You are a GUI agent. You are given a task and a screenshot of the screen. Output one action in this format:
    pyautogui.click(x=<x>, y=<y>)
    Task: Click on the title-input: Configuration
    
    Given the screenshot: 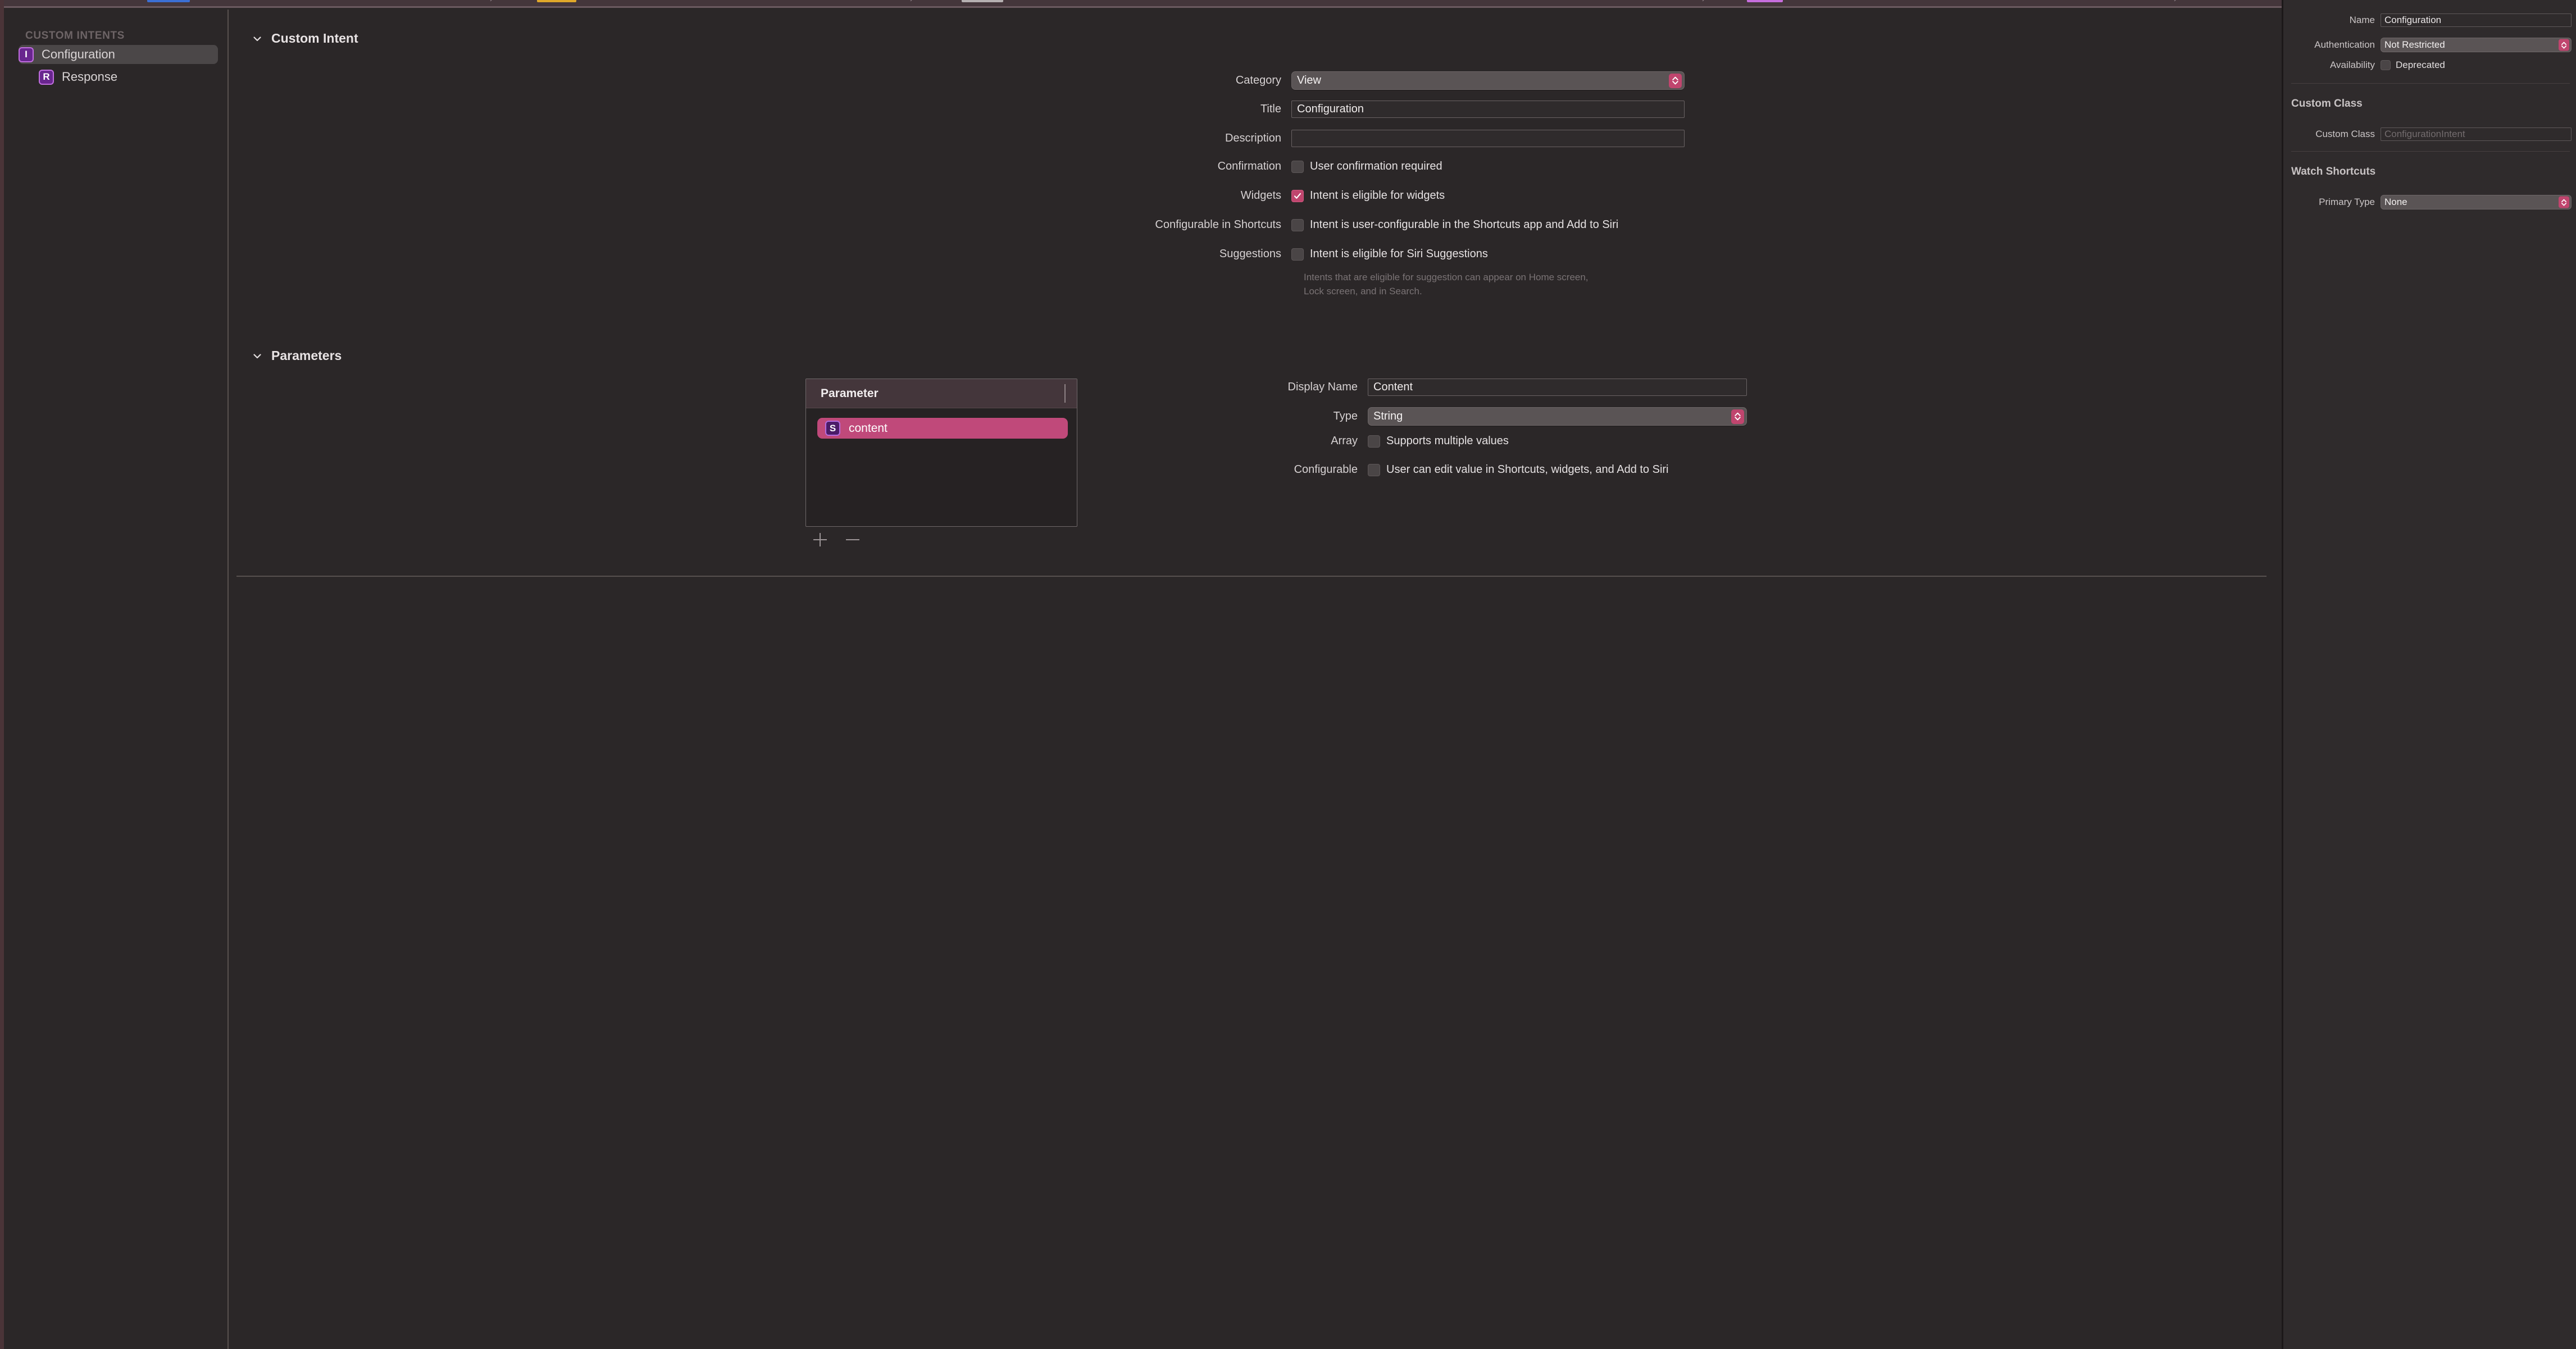 What is the action you would take?
    pyautogui.click(x=1488, y=109)
    